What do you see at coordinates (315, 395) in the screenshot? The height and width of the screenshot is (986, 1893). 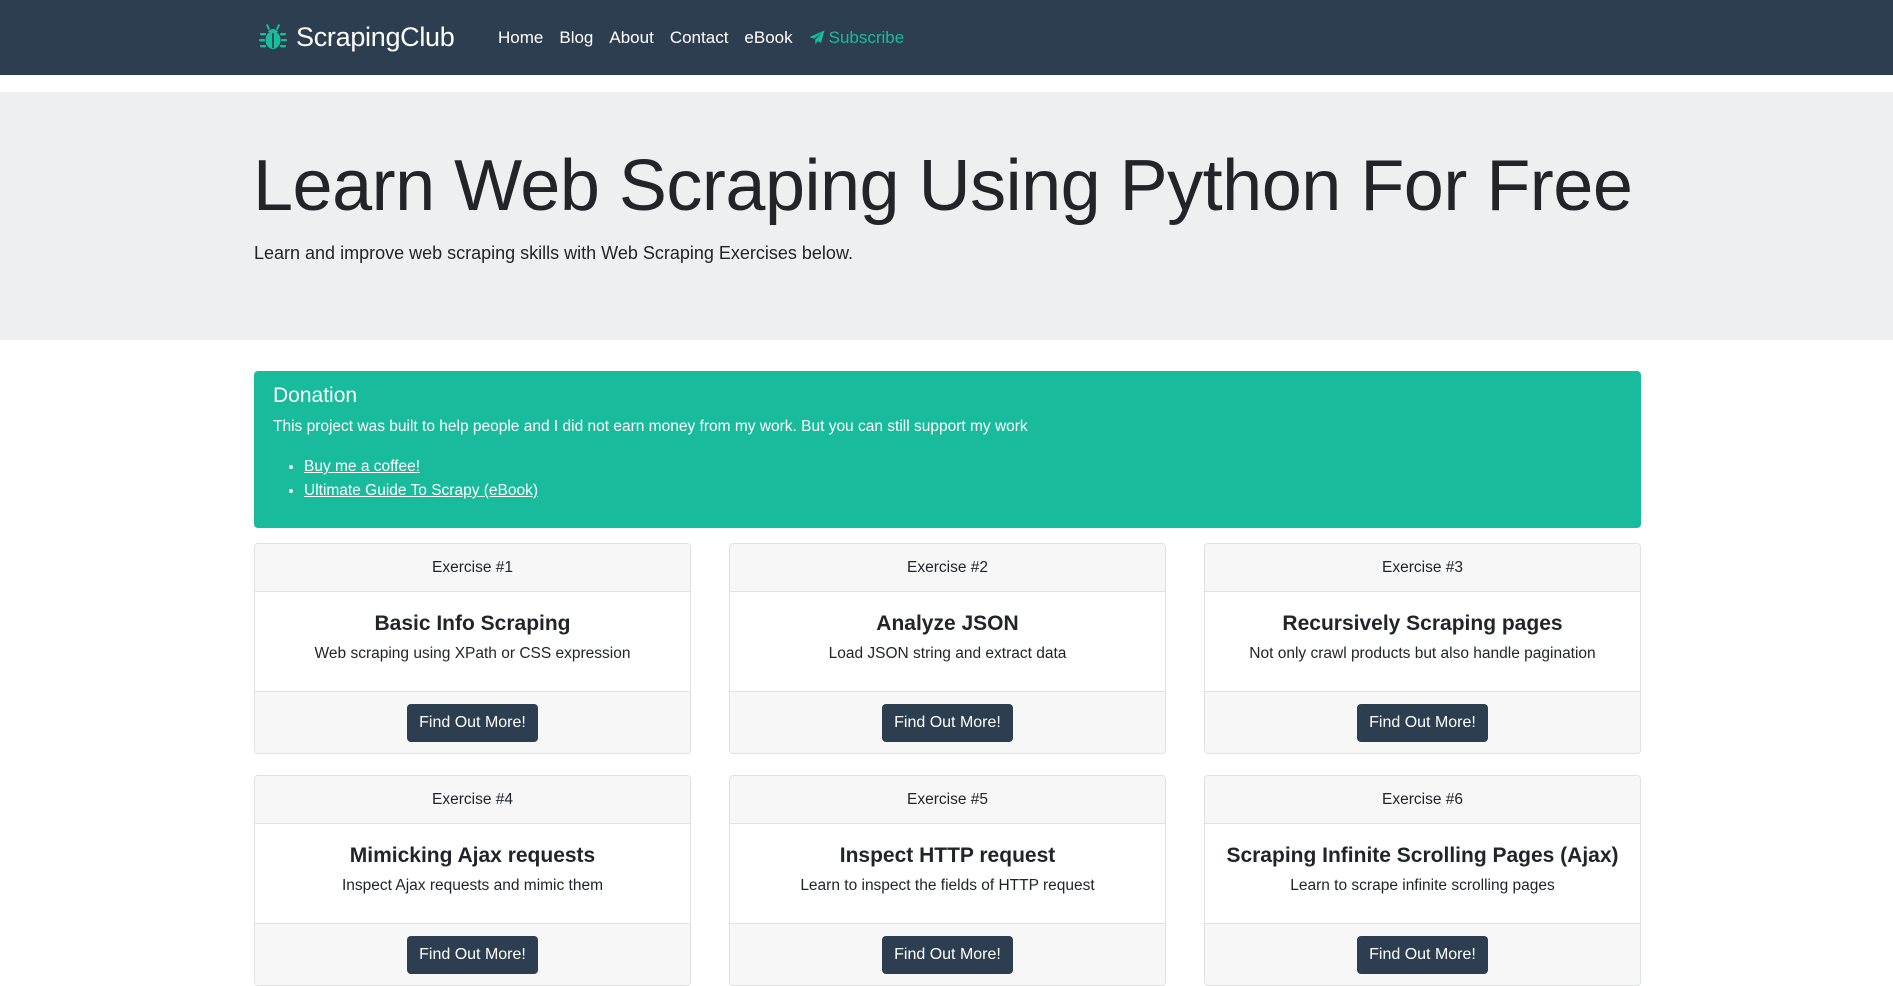 I see `donation-heading: Donation` at bounding box center [315, 395].